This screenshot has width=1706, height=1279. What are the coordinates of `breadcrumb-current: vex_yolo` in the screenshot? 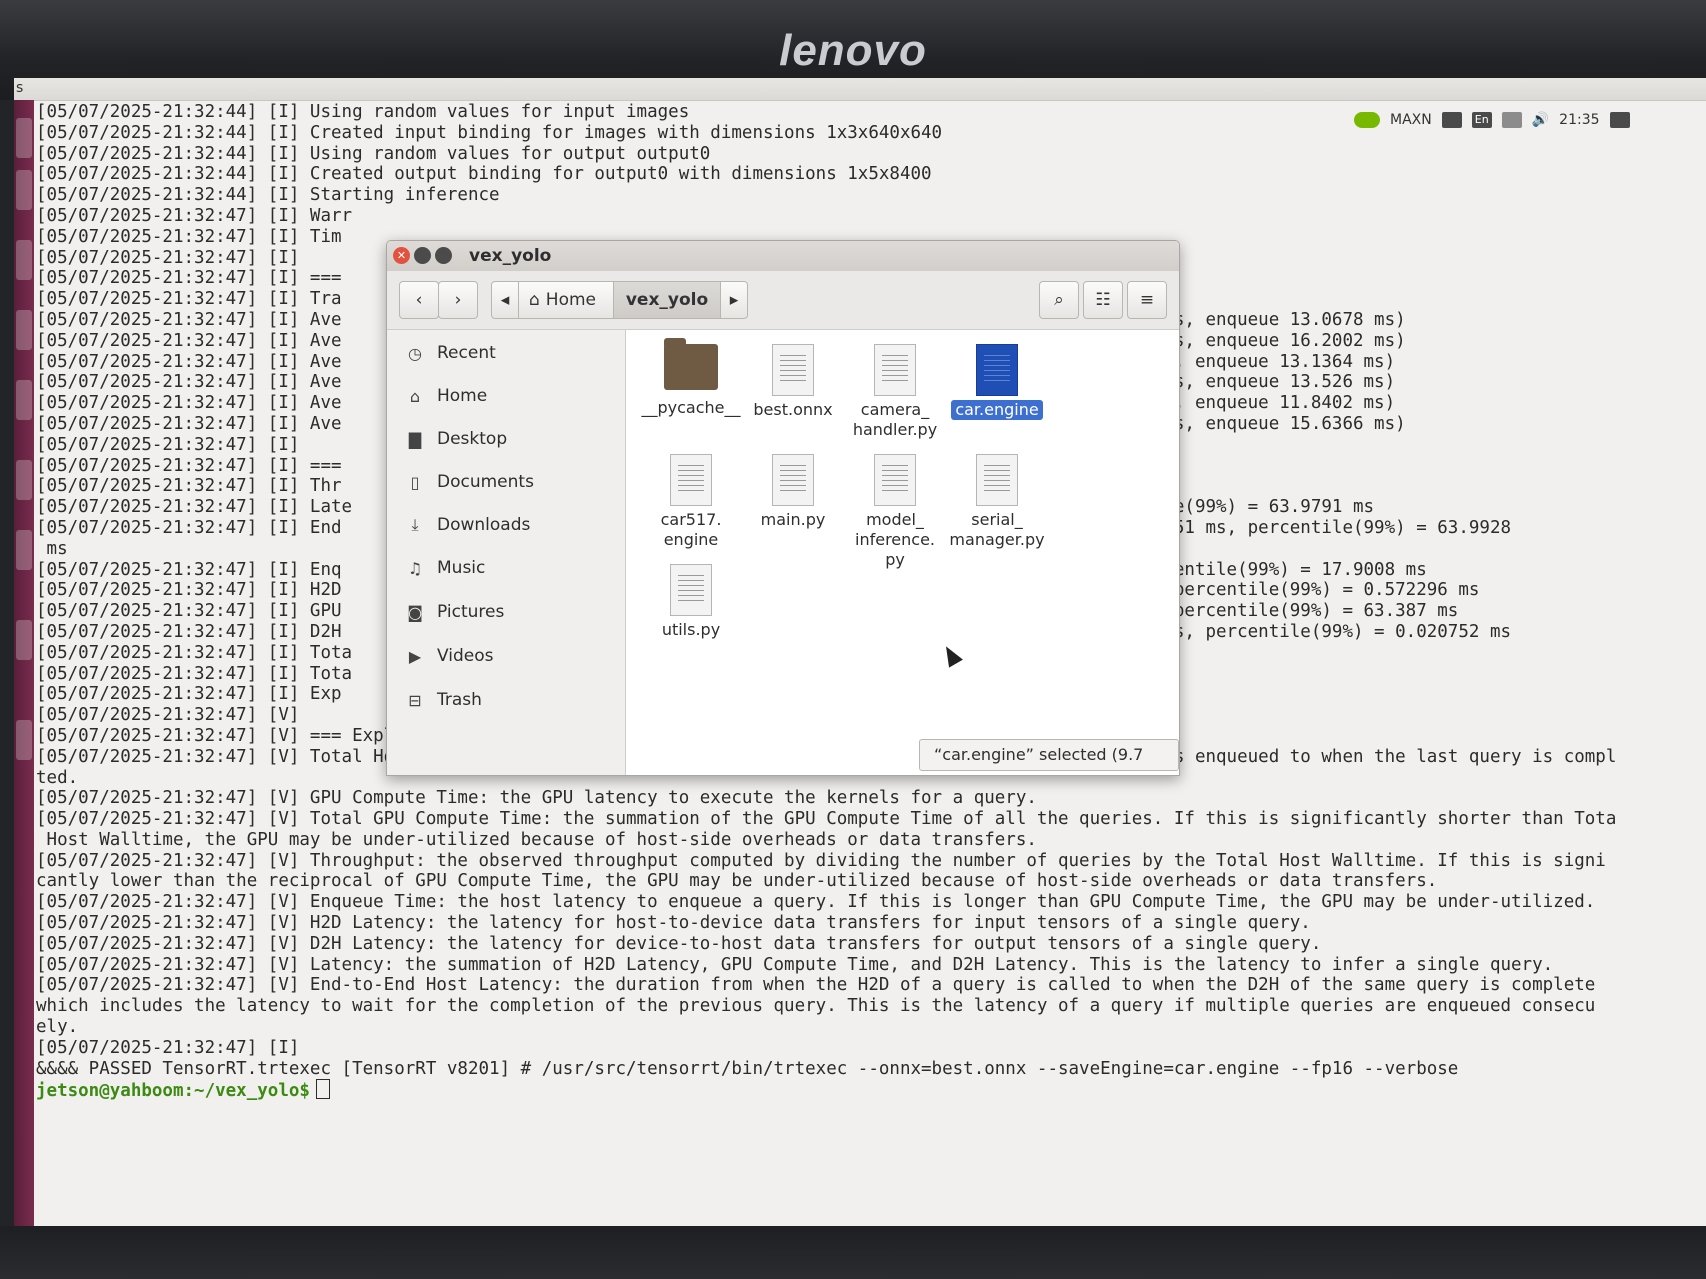 It's located at (667, 300).